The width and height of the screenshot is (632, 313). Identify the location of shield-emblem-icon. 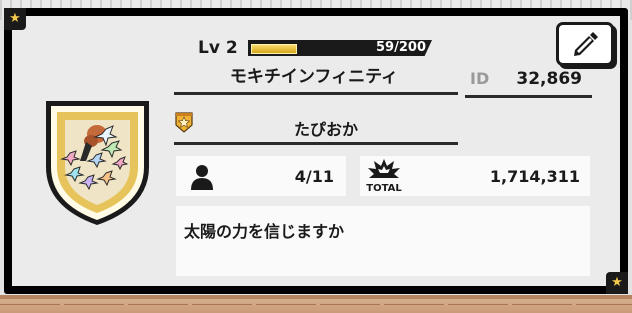
(97, 163).